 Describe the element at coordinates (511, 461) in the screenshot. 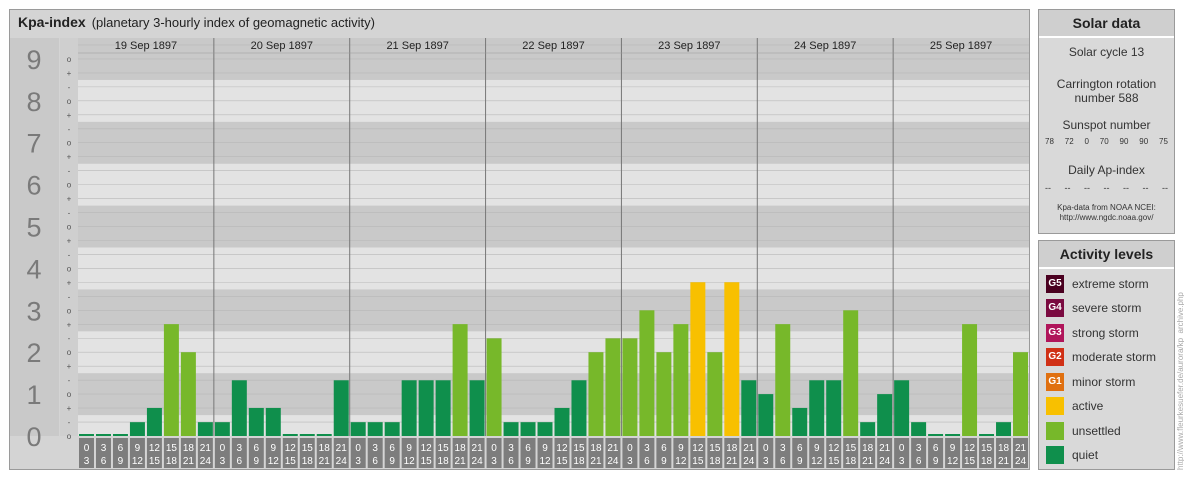

I see `interval-end-label: 6` at that location.